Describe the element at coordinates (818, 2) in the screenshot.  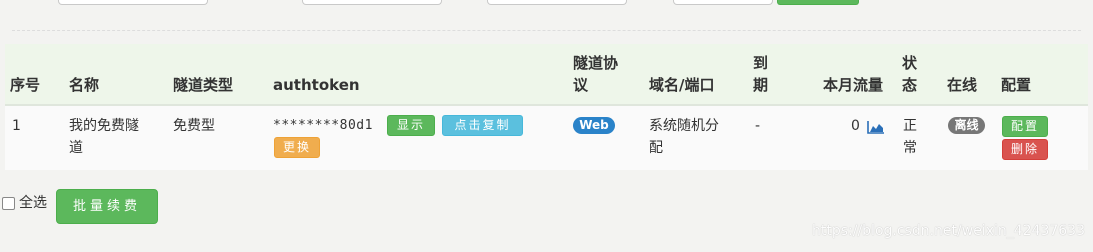
I see `search-button` at that location.